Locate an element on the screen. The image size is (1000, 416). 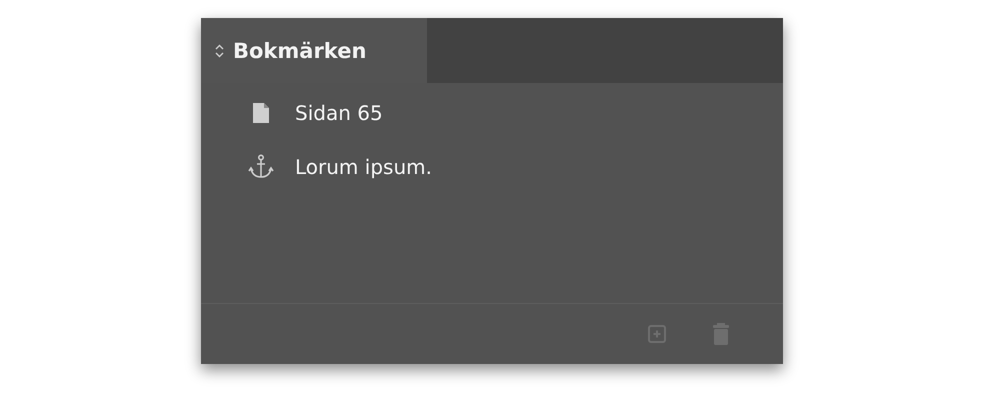
anchor-icon is located at coordinates (261, 167).